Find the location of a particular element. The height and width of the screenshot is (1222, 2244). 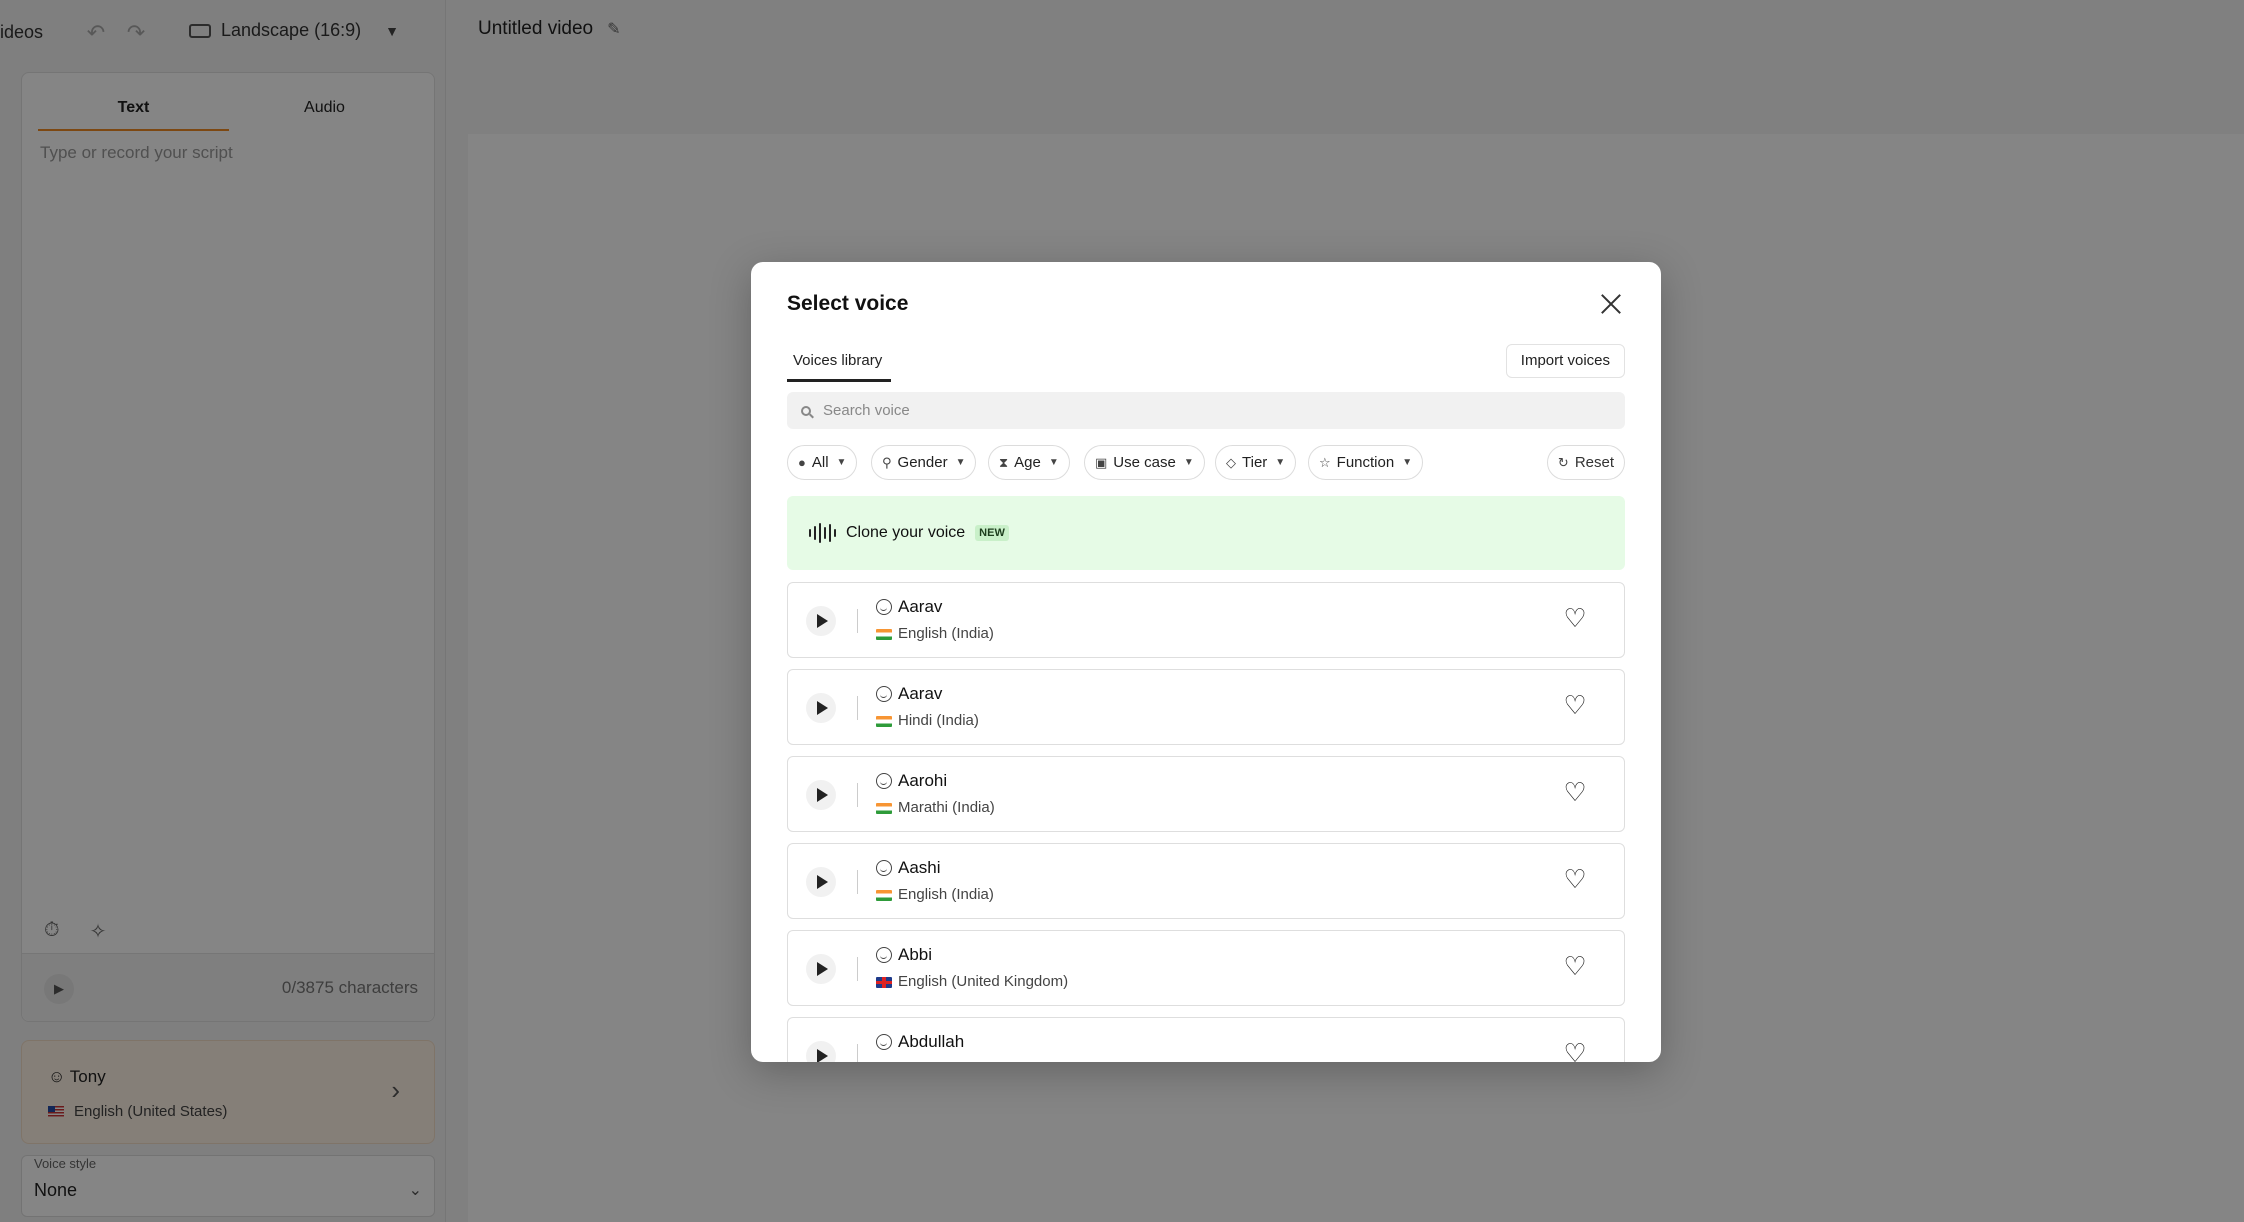

new-badge: NEW is located at coordinates (992, 533).